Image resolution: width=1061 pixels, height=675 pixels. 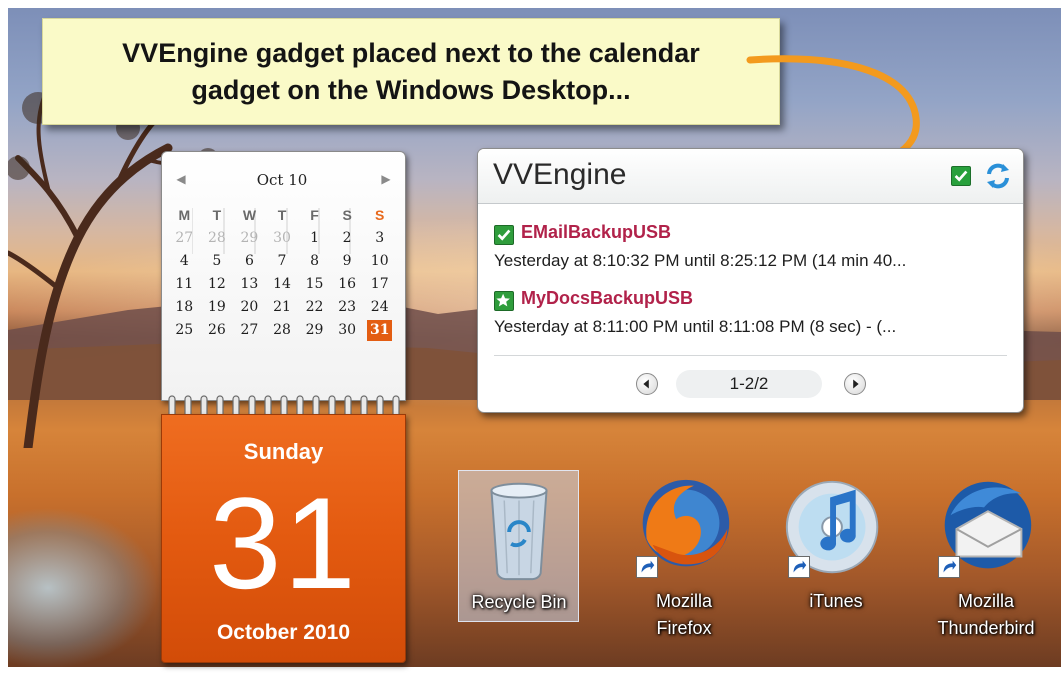 What do you see at coordinates (283, 543) in the screenshot?
I see `day-number: 31` at bounding box center [283, 543].